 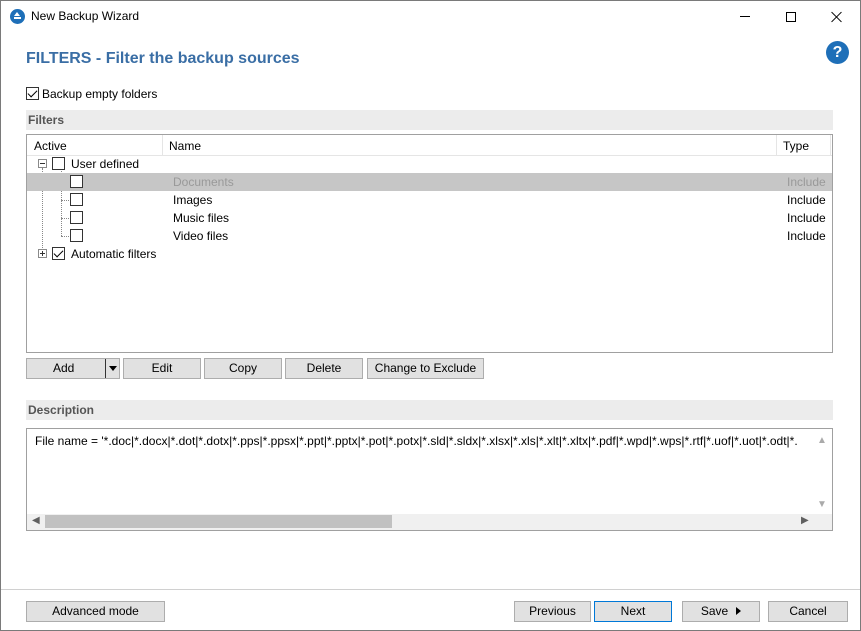 I want to click on chevron-down-icon, so click(x=112, y=368).